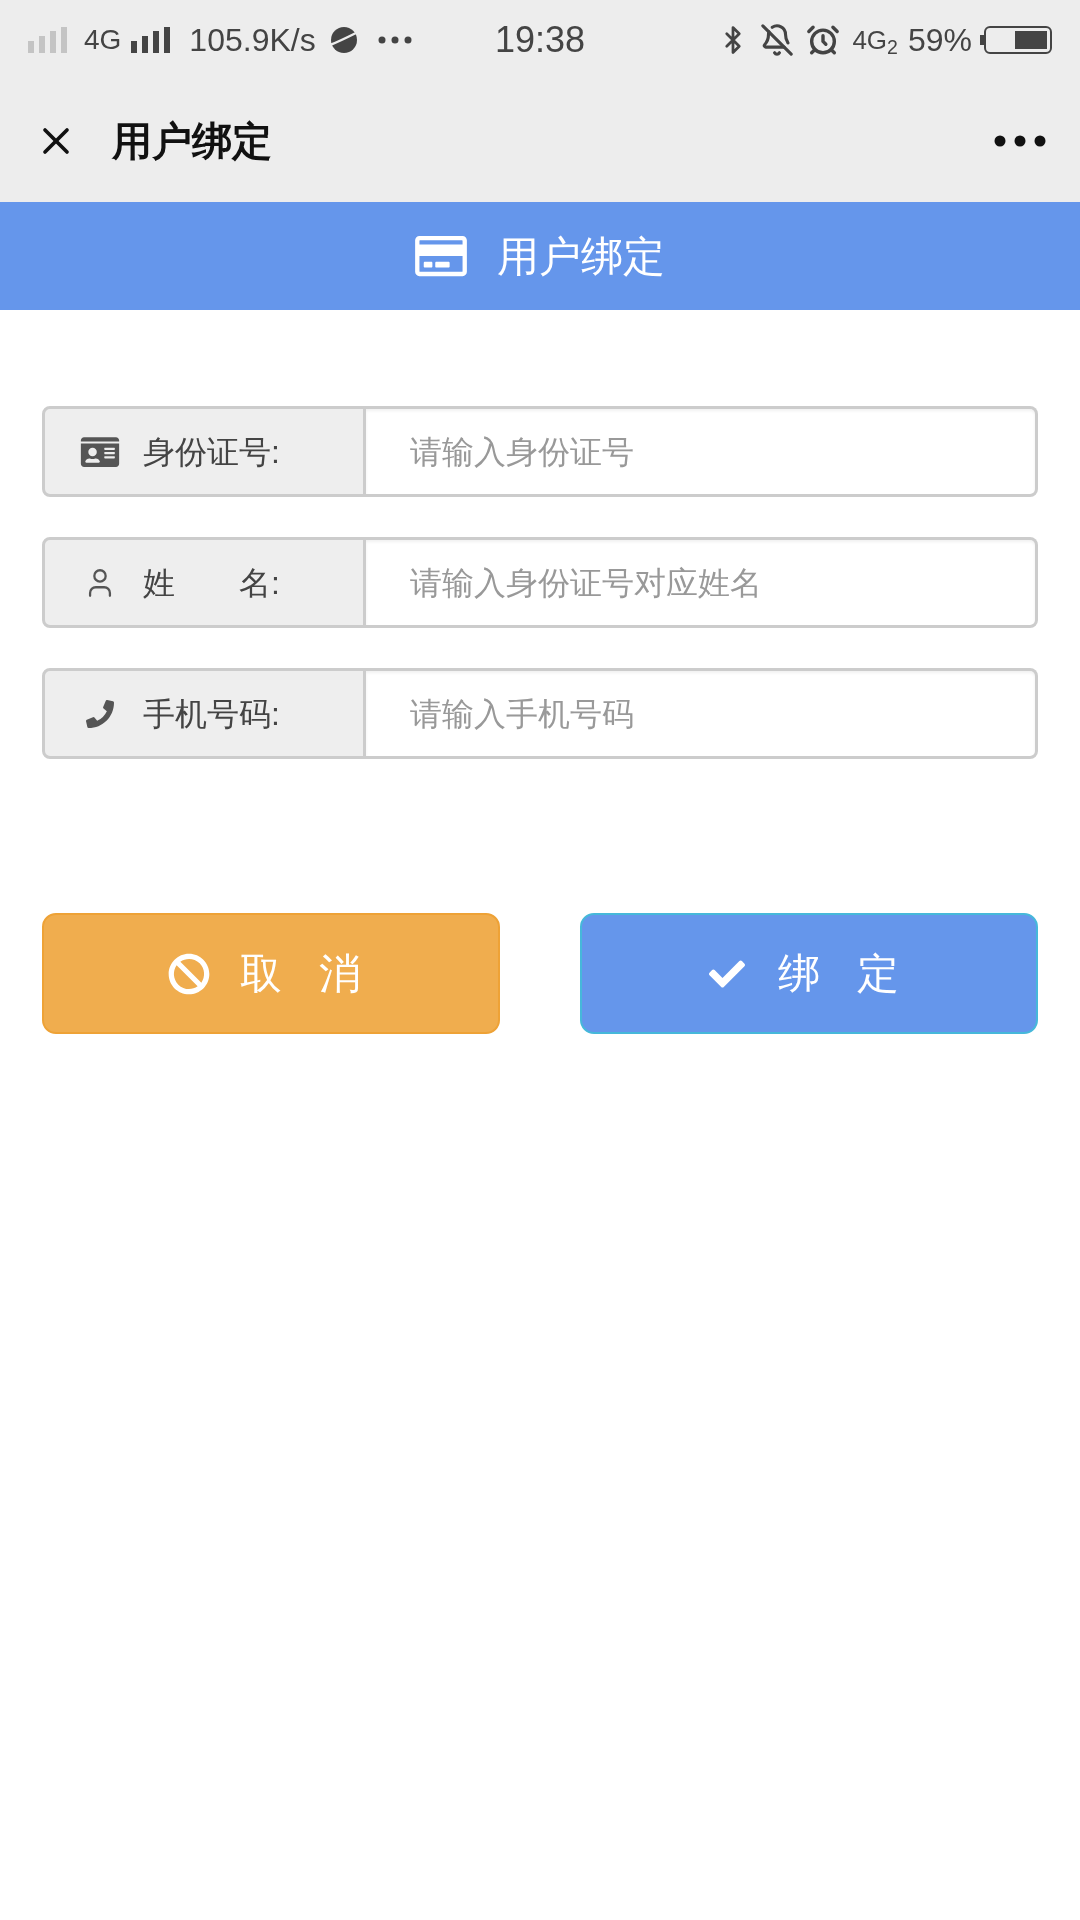 The width and height of the screenshot is (1080, 1920). I want to click on page-title: 用户绑定, so click(192, 141).